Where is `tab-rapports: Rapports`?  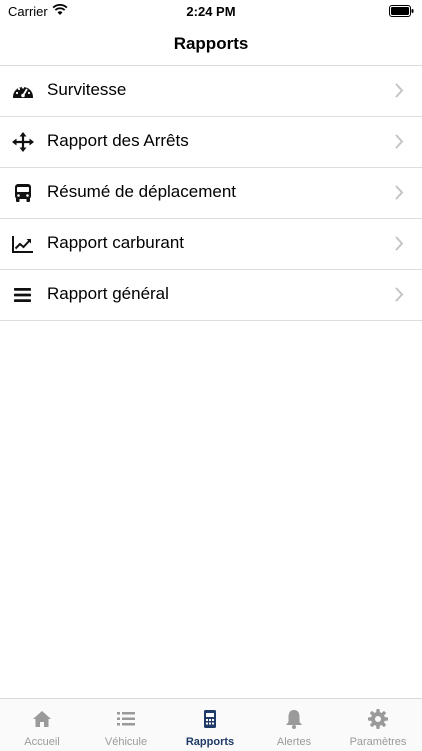
tab-rapports: Rapports is located at coordinates (210, 725).